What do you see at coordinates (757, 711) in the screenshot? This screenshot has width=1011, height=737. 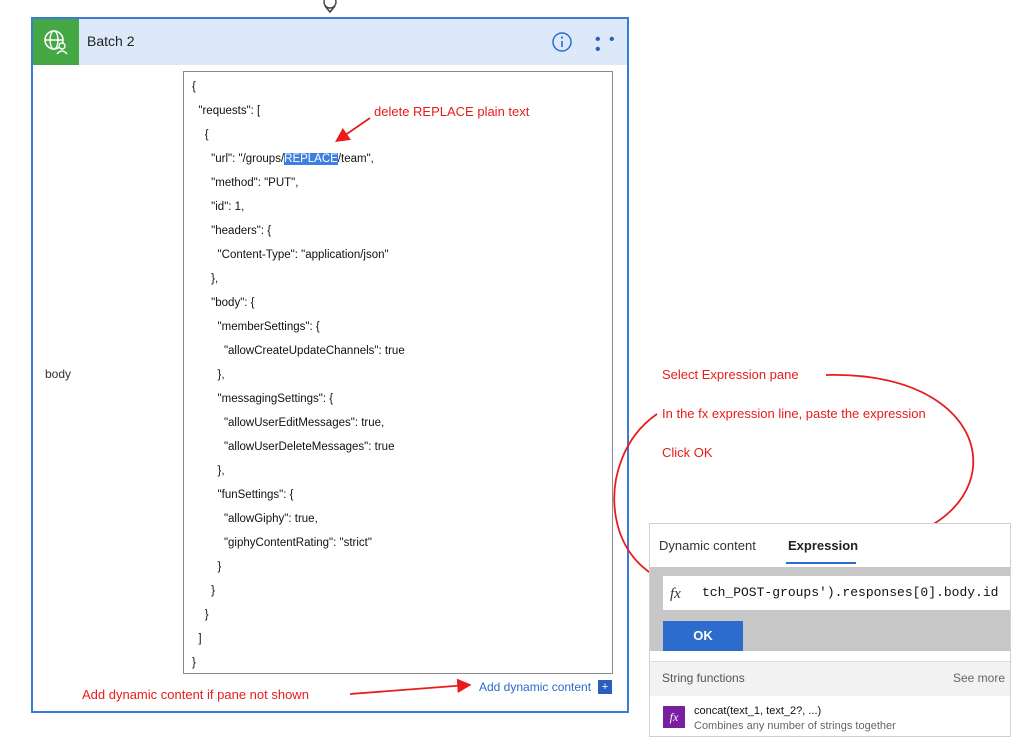 I see `function-name: concat(text_1, text_2?, ...)` at bounding box center [757, 711].